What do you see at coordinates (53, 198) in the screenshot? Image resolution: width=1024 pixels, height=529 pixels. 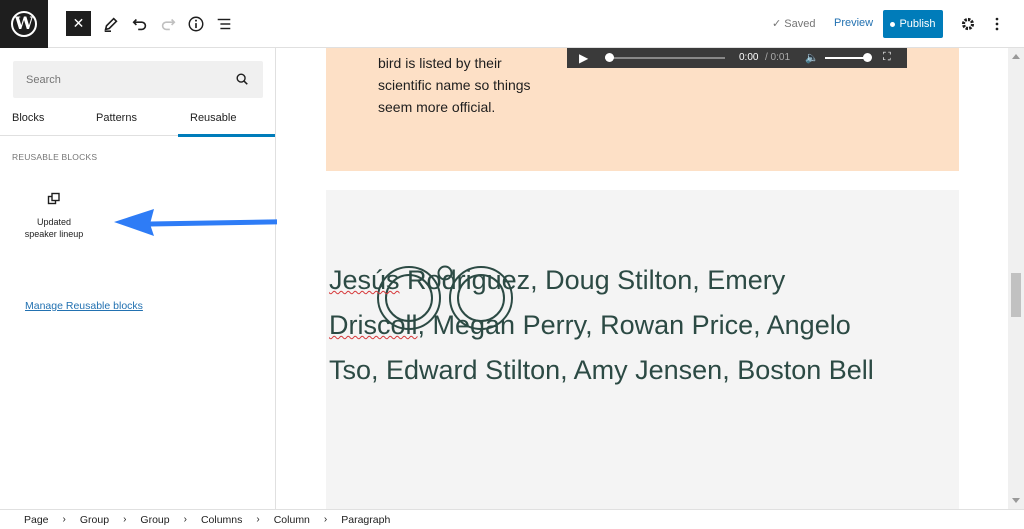 I see `reusable-block-icon` at bounding box center [53, 198].